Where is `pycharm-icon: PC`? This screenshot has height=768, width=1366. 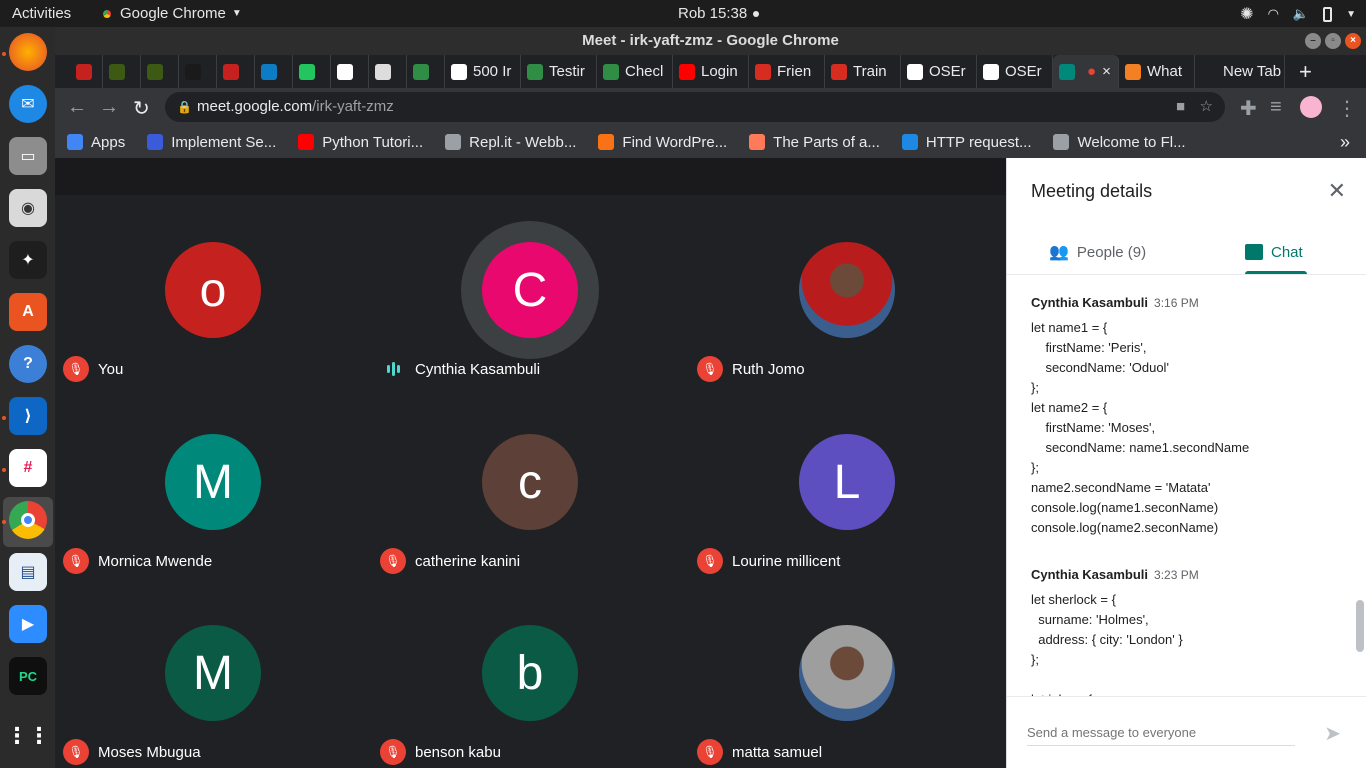 pycharm-icon: PC is located at coordinates (28, 676).